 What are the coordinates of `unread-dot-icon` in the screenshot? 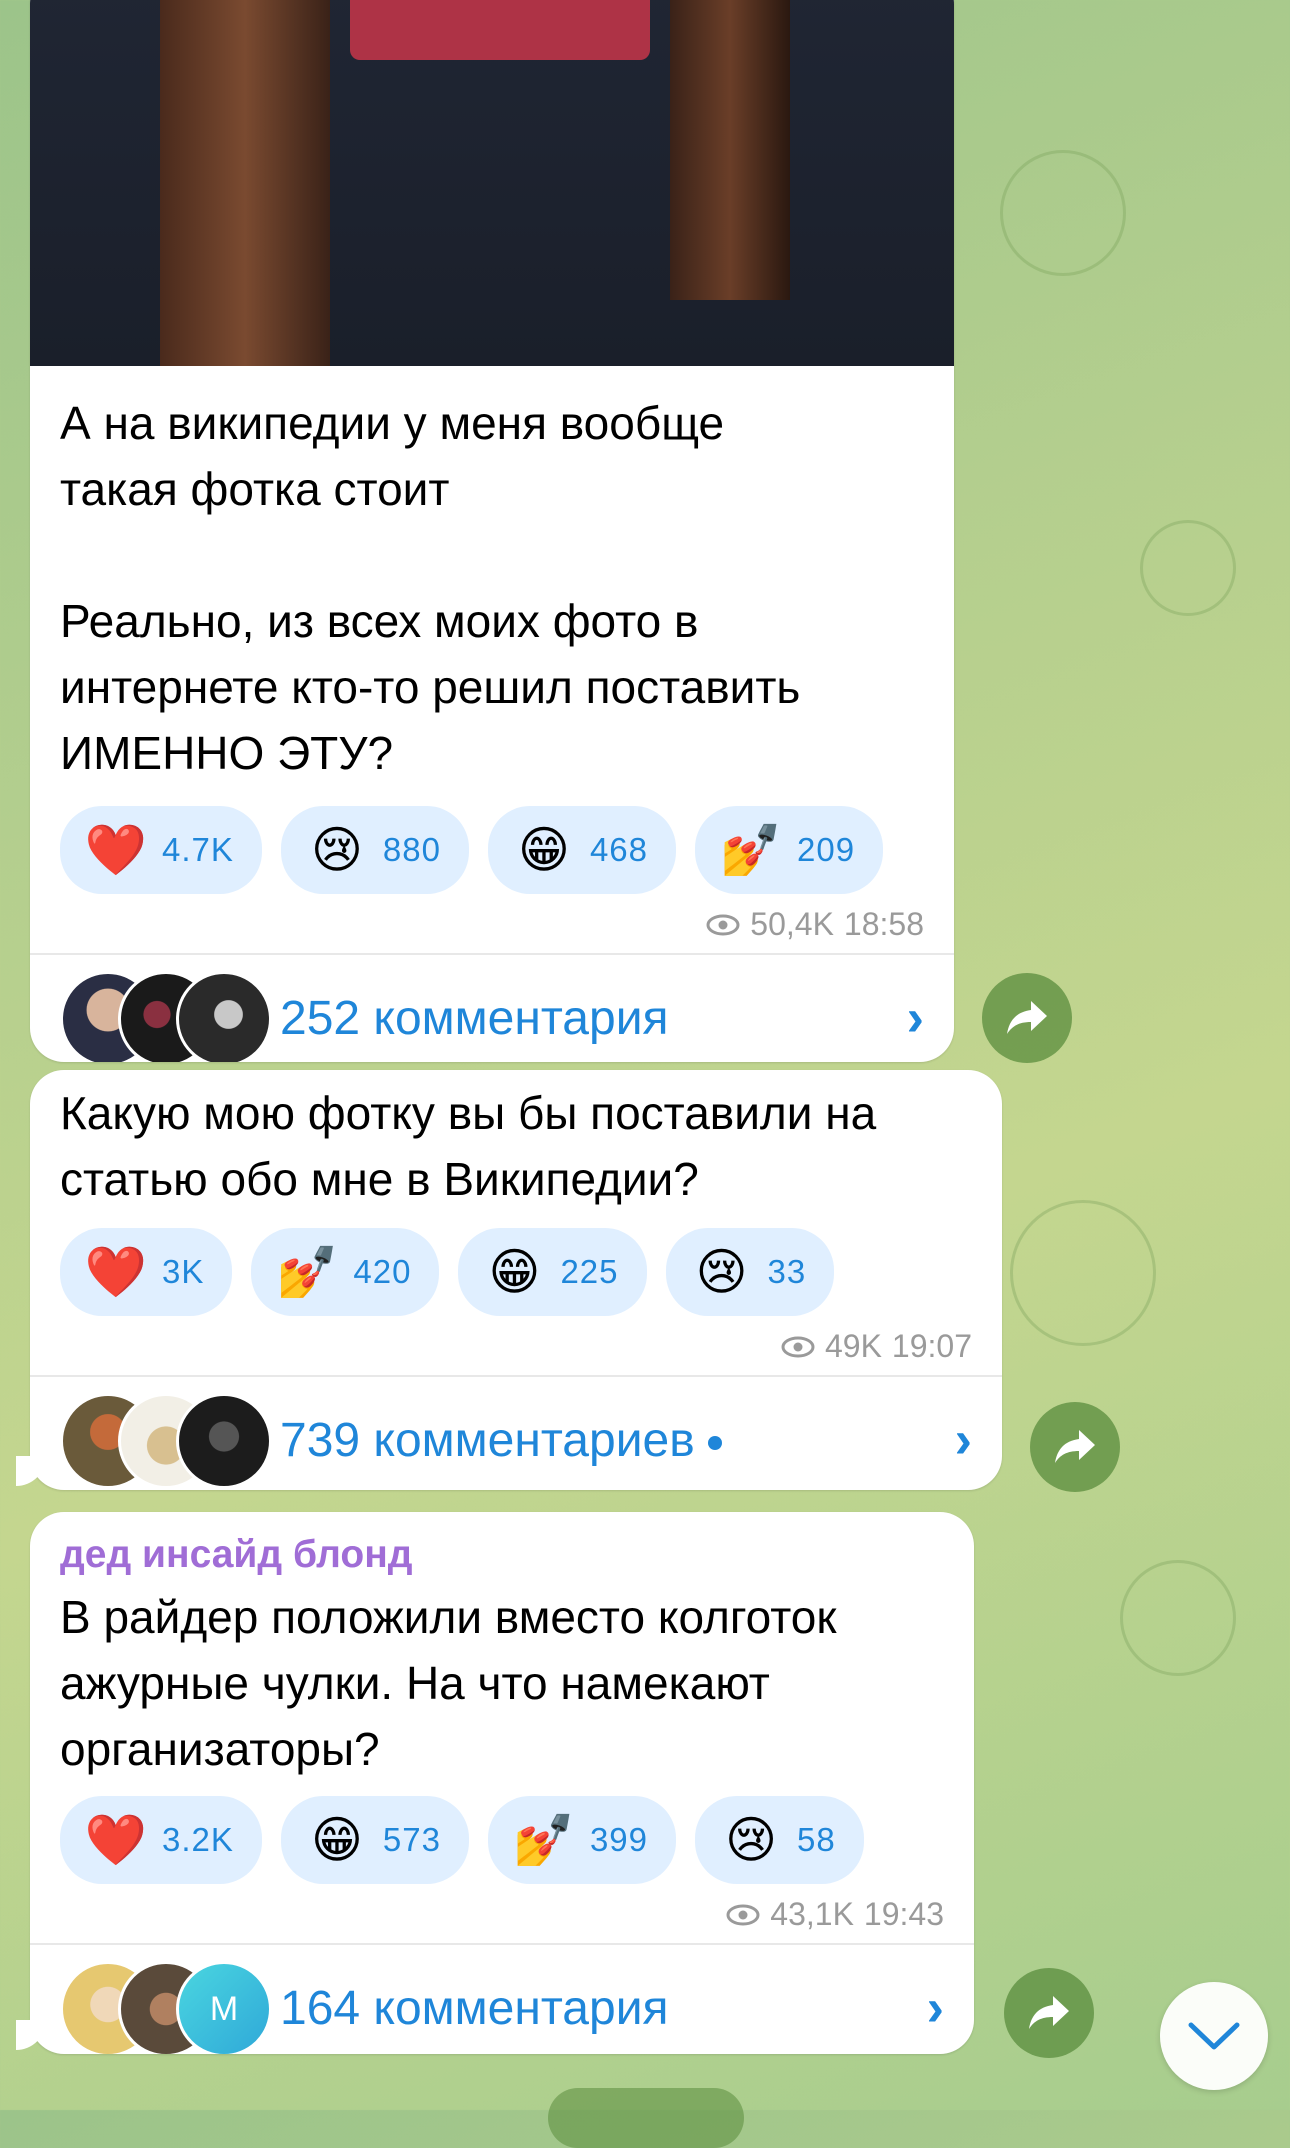 It's located at (715, 1442).